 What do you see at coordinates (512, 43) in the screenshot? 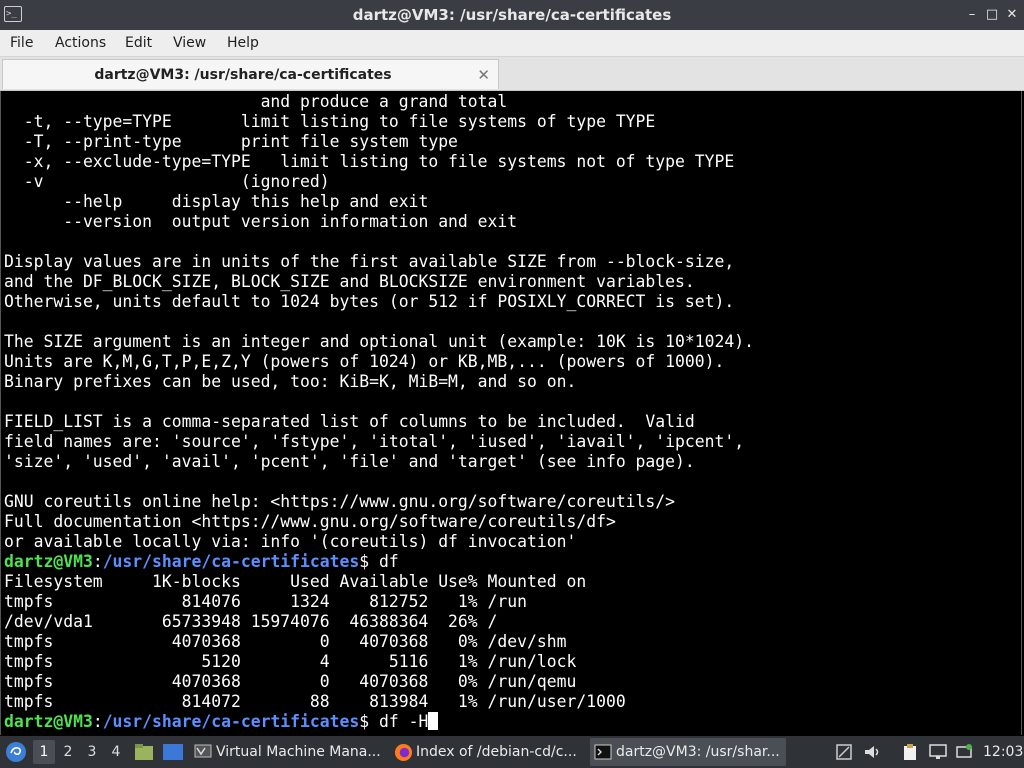
I see `menu-bar: File Actions Edit View Help` at bounding box center [512, 43].